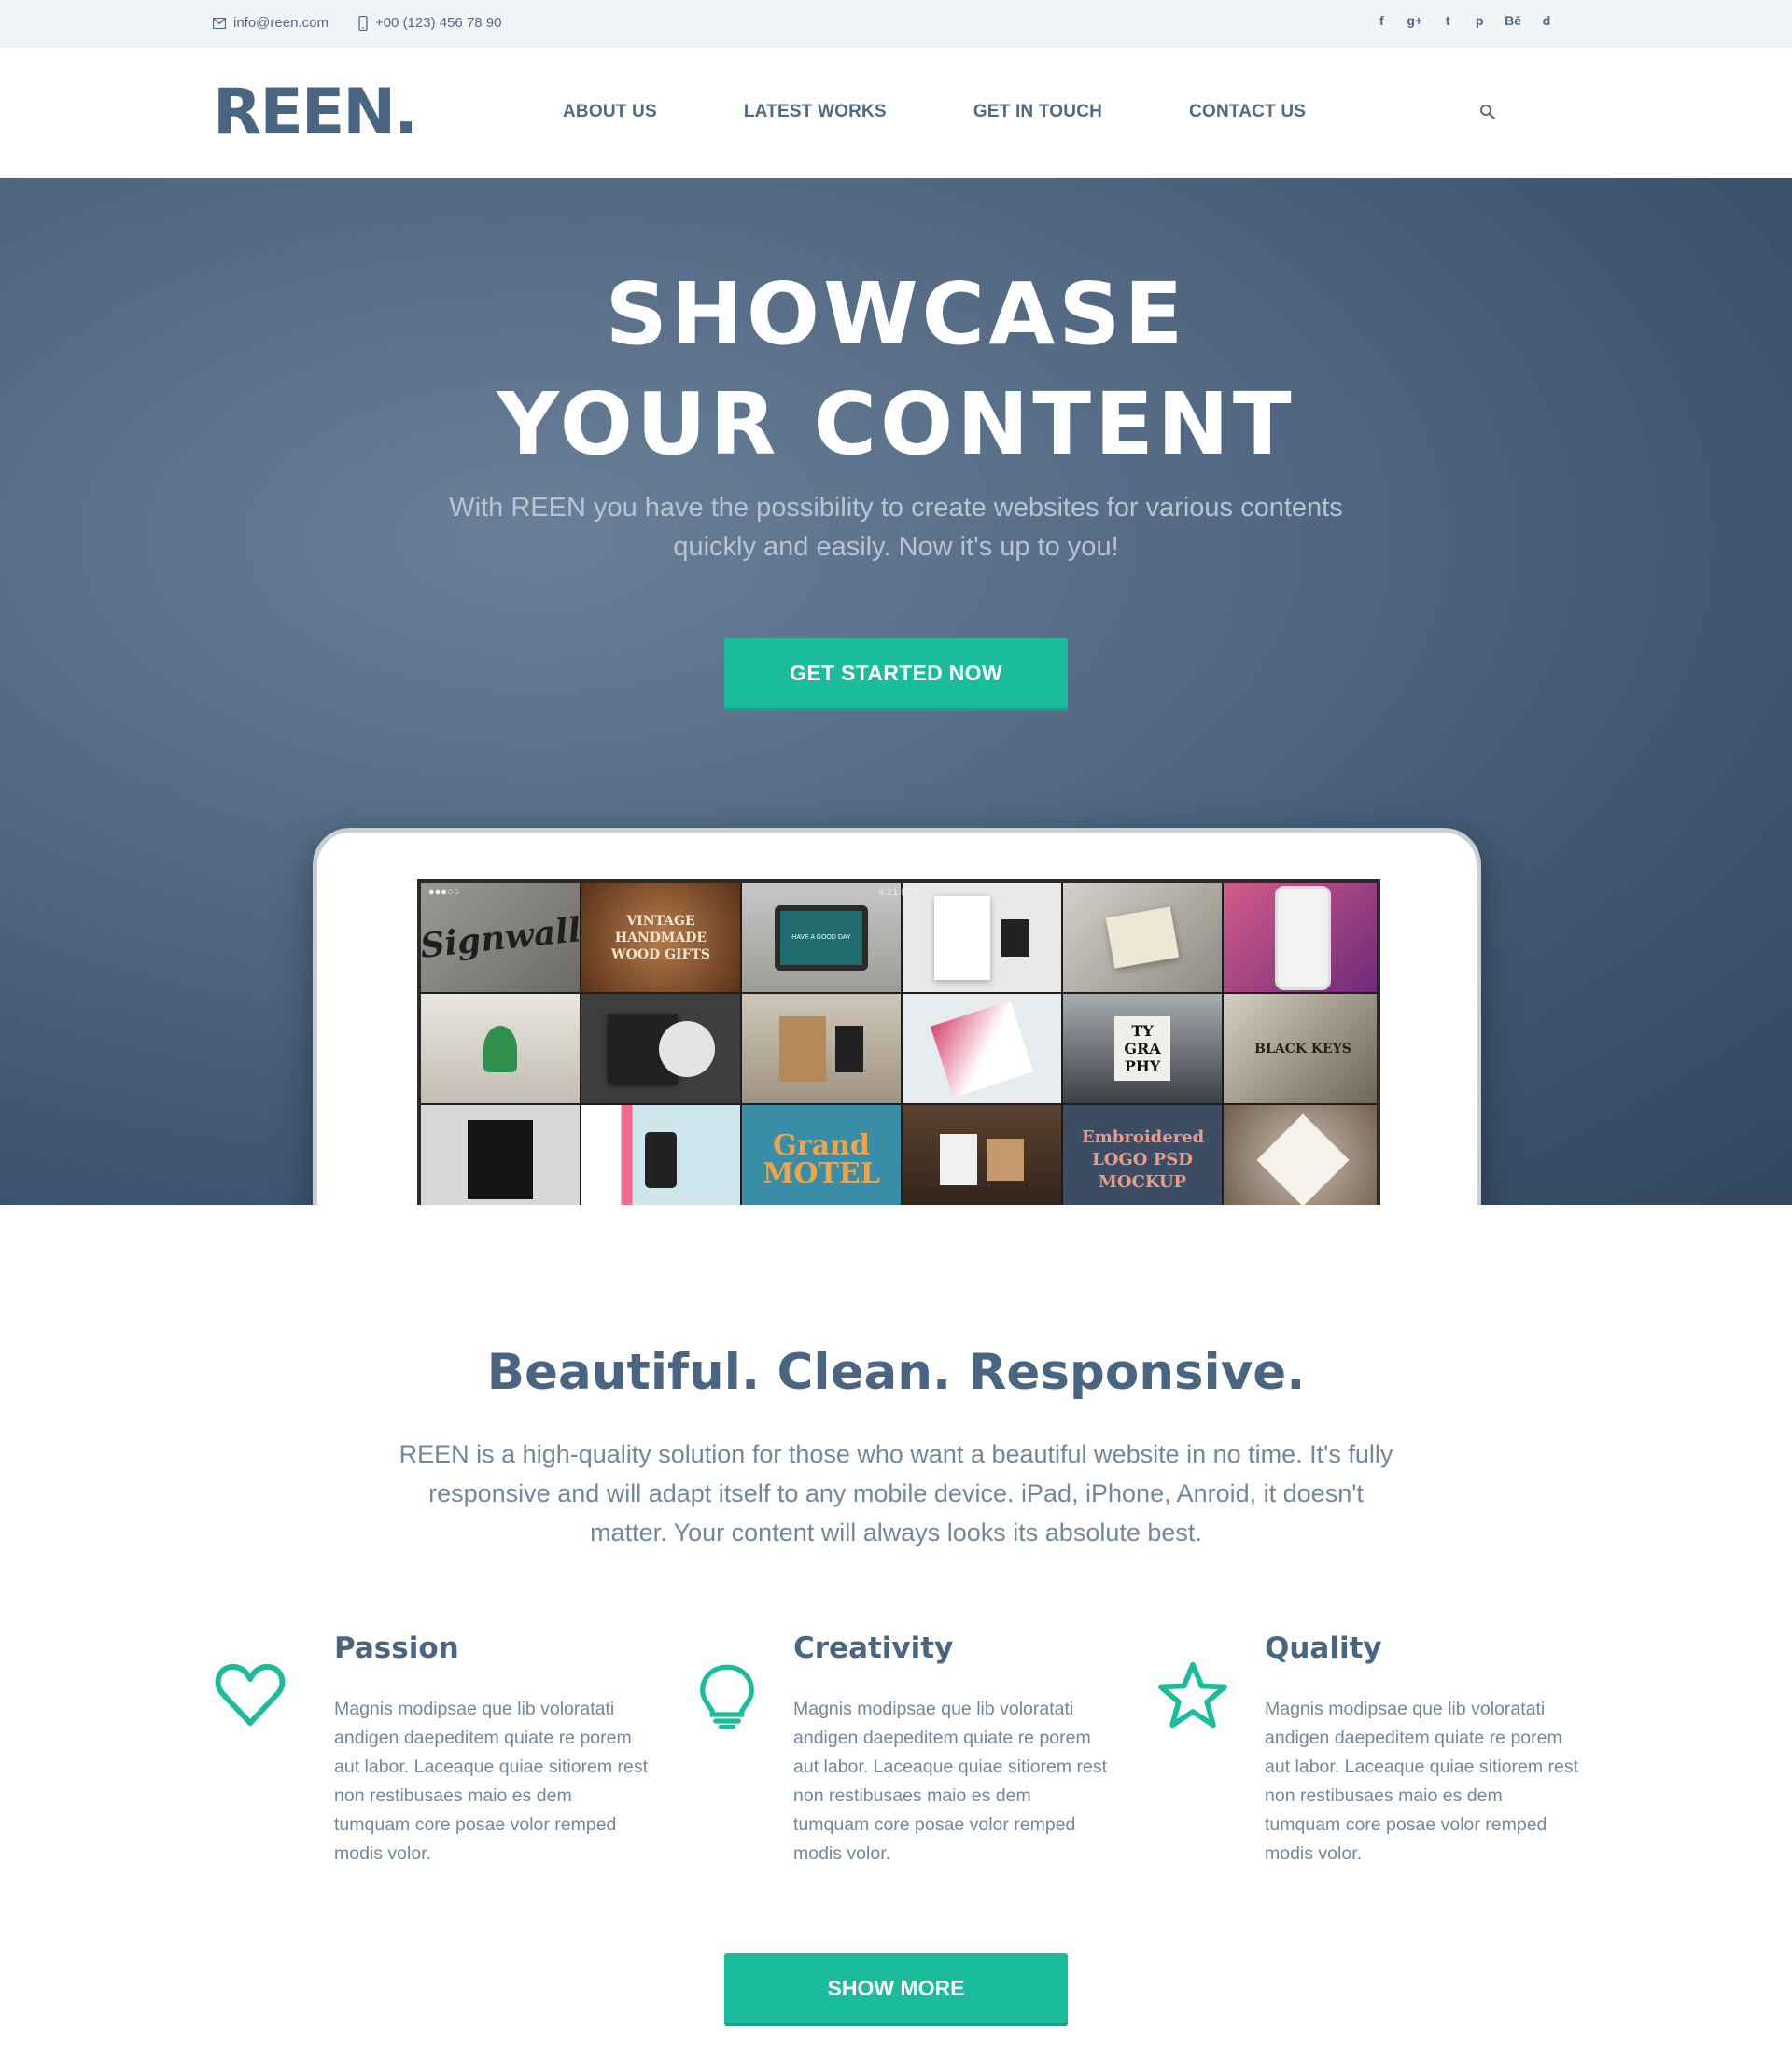 The image size is (1792, 2072). I want to click on google-plus-icon: g+, so click(1414, 20).